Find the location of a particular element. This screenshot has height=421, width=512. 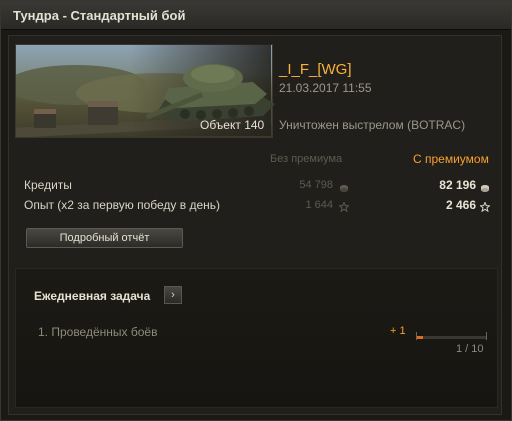

daily-task-gain: + 1 is located at coordinates (398, 331).